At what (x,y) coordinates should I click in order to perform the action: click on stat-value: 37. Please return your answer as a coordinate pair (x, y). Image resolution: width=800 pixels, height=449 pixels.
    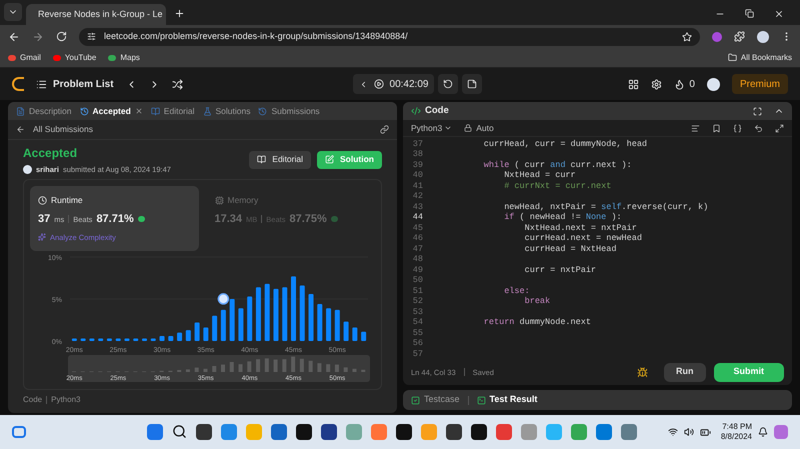
    Looking at the image, I should click on (44, 219).